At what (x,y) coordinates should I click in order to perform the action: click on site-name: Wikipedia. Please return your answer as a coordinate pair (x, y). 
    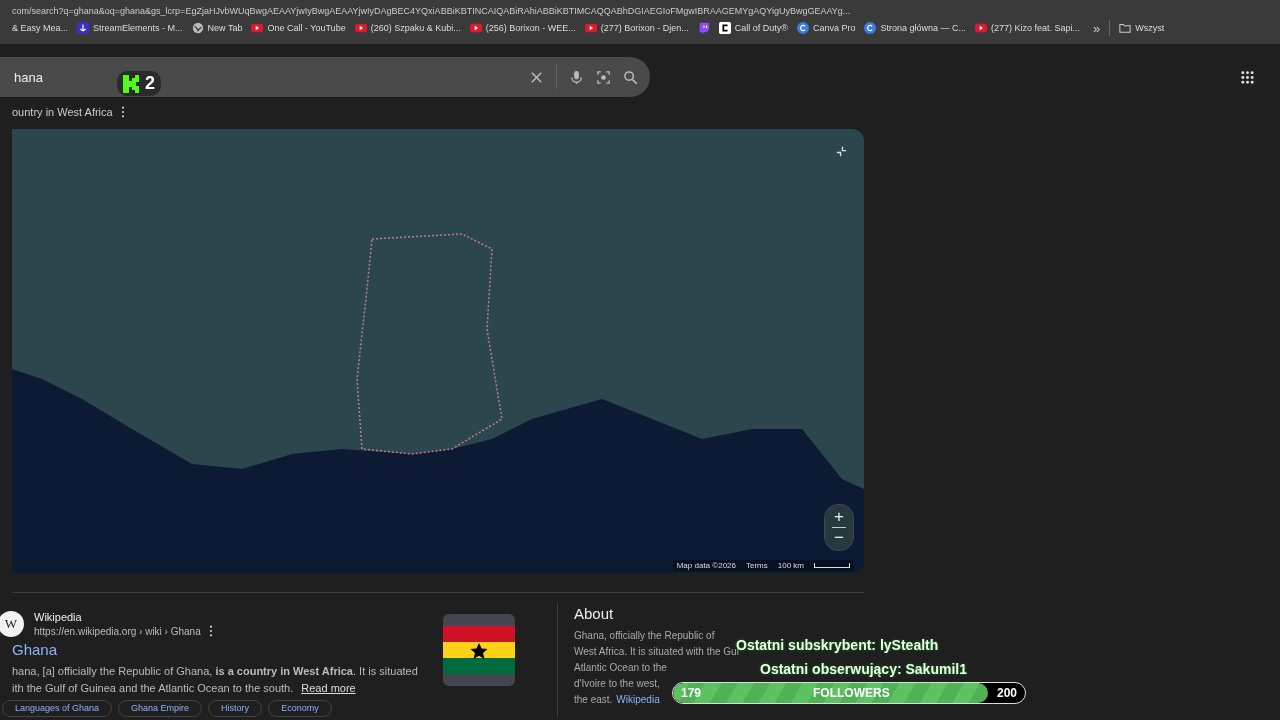
    Looking at the image, I should click on (58, 617).